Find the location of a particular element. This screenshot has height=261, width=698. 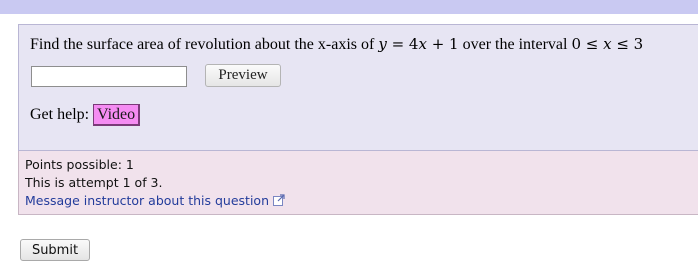

video-help-button: Video is located at coordinates (117, 115).